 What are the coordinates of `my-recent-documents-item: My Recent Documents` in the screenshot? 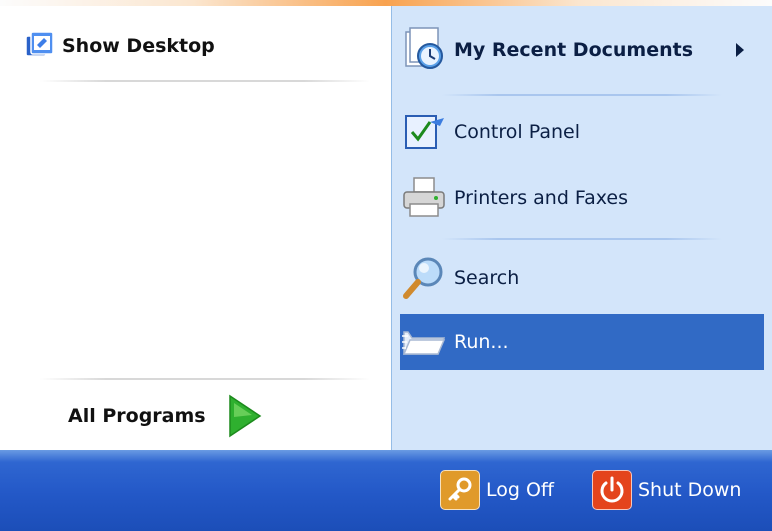 It's located at (582, 50).